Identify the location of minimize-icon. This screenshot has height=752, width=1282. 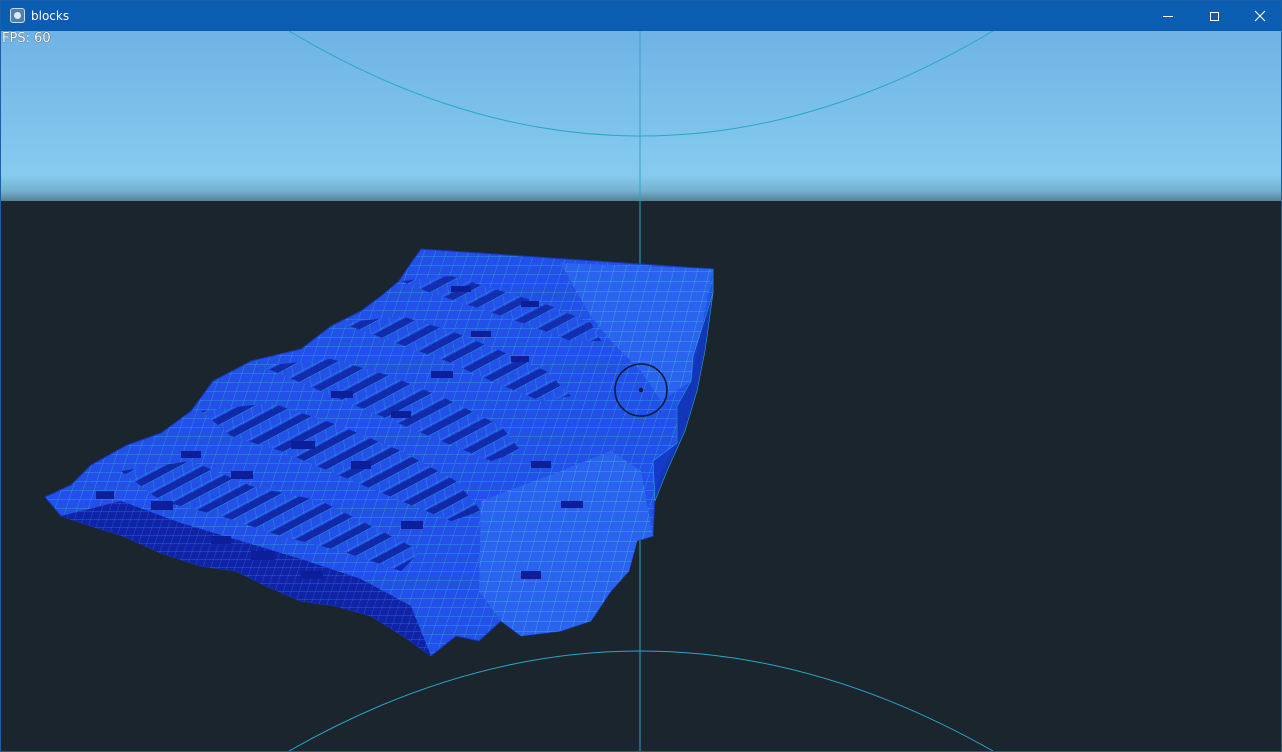
(1168, 16).